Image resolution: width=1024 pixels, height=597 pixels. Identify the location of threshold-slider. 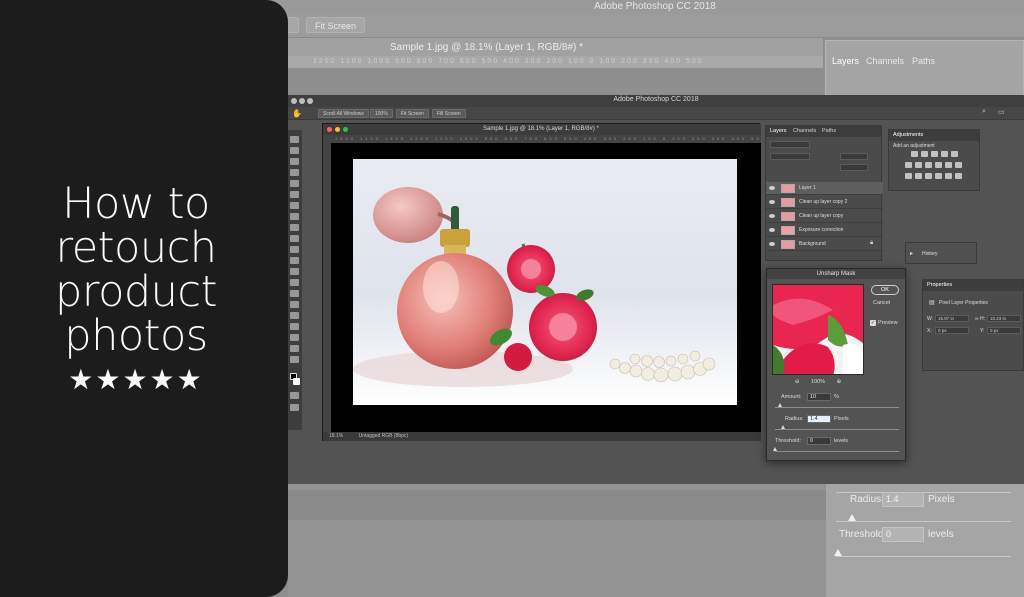
(837, 451).